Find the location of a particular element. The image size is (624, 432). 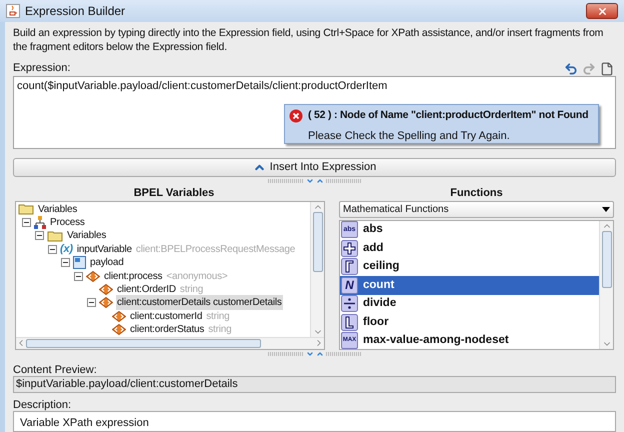

type-label: <anonymous> is located at coordinates (197, 277).